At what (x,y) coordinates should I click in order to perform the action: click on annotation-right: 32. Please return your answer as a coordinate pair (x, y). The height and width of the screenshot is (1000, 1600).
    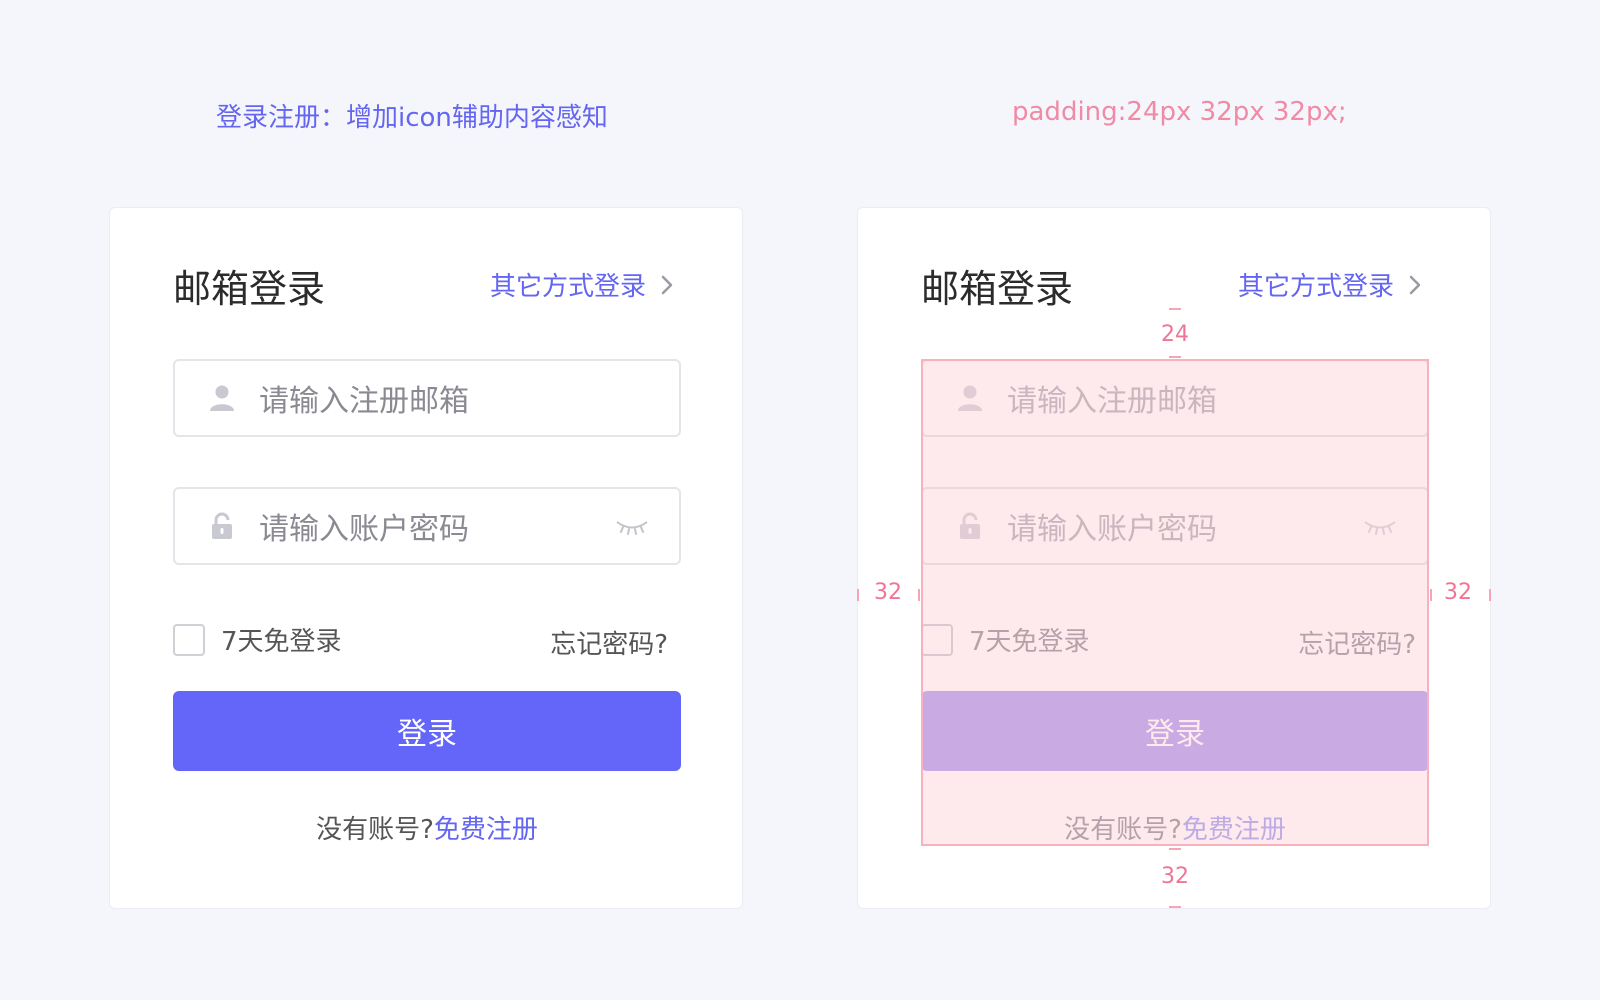
    Looking at the image, I should click on (1458, 592).